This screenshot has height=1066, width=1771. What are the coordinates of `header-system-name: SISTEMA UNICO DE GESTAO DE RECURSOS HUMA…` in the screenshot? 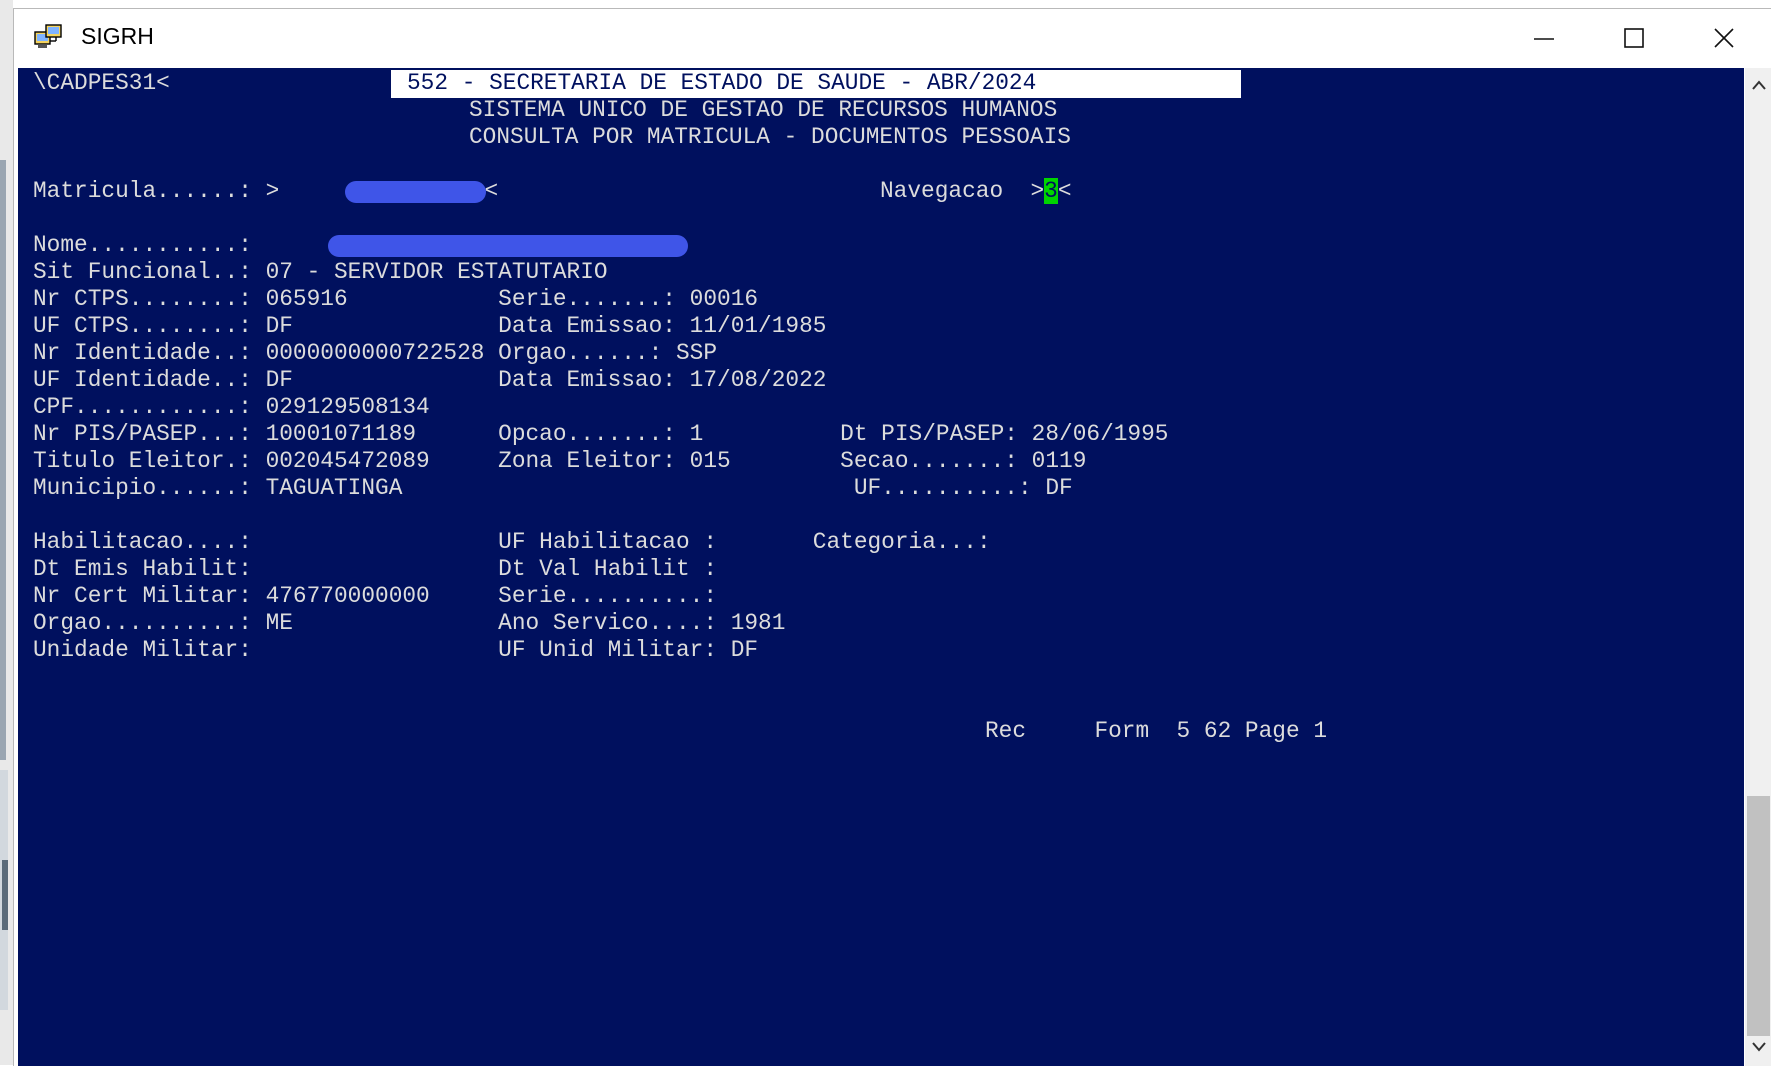 It's located at (763, 110).